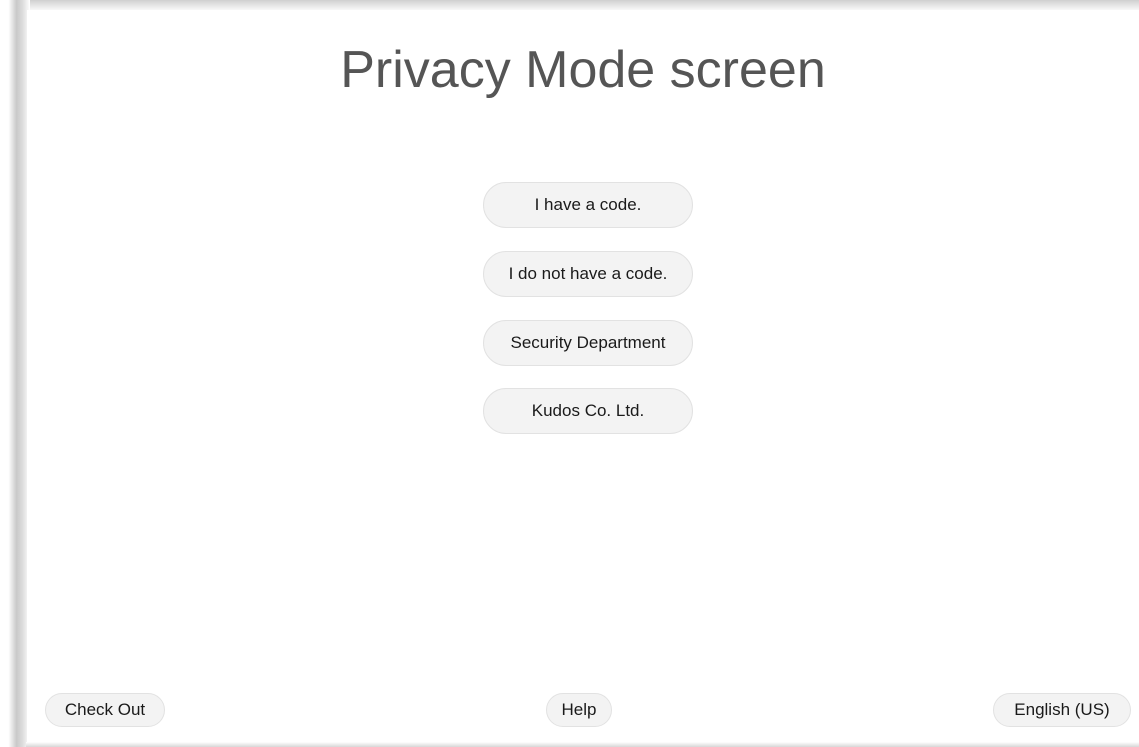 This screenshot has width=1139, height=747. Describe the element at coordinates (15, 373) in the screenshot. I see `window-shadow-left` at that location.